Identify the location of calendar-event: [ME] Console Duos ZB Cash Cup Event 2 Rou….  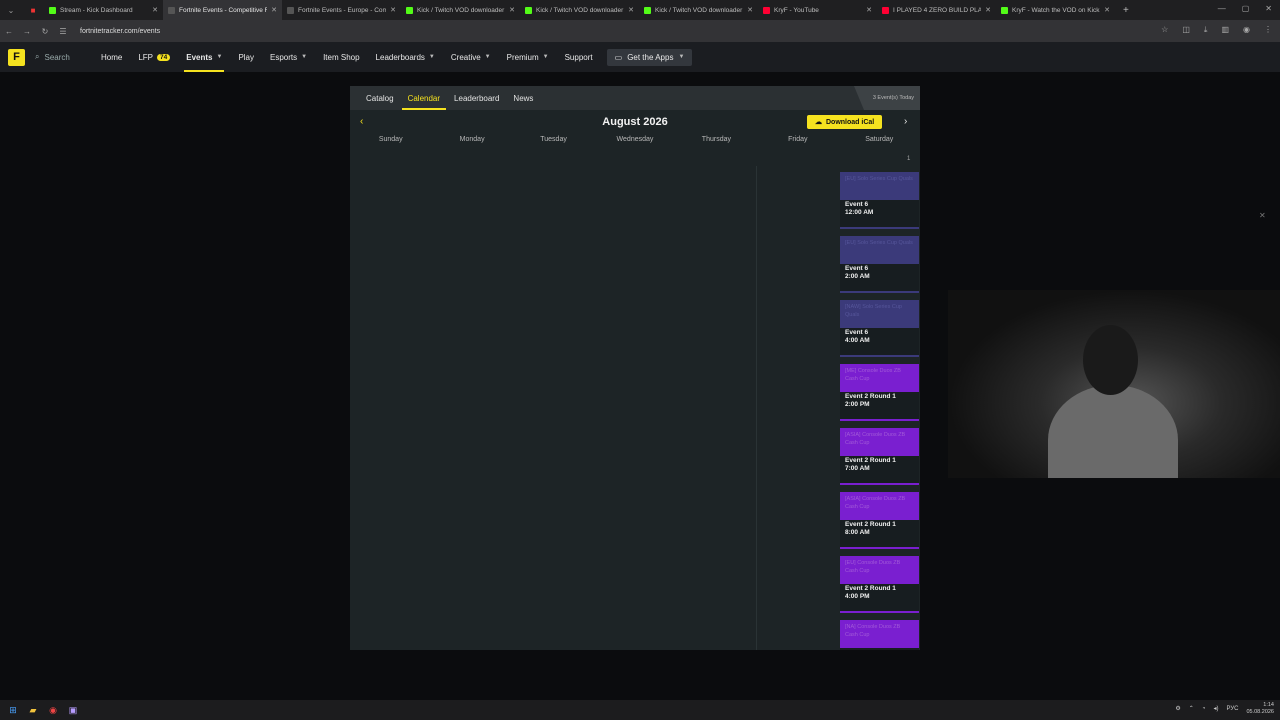
(879, 392).